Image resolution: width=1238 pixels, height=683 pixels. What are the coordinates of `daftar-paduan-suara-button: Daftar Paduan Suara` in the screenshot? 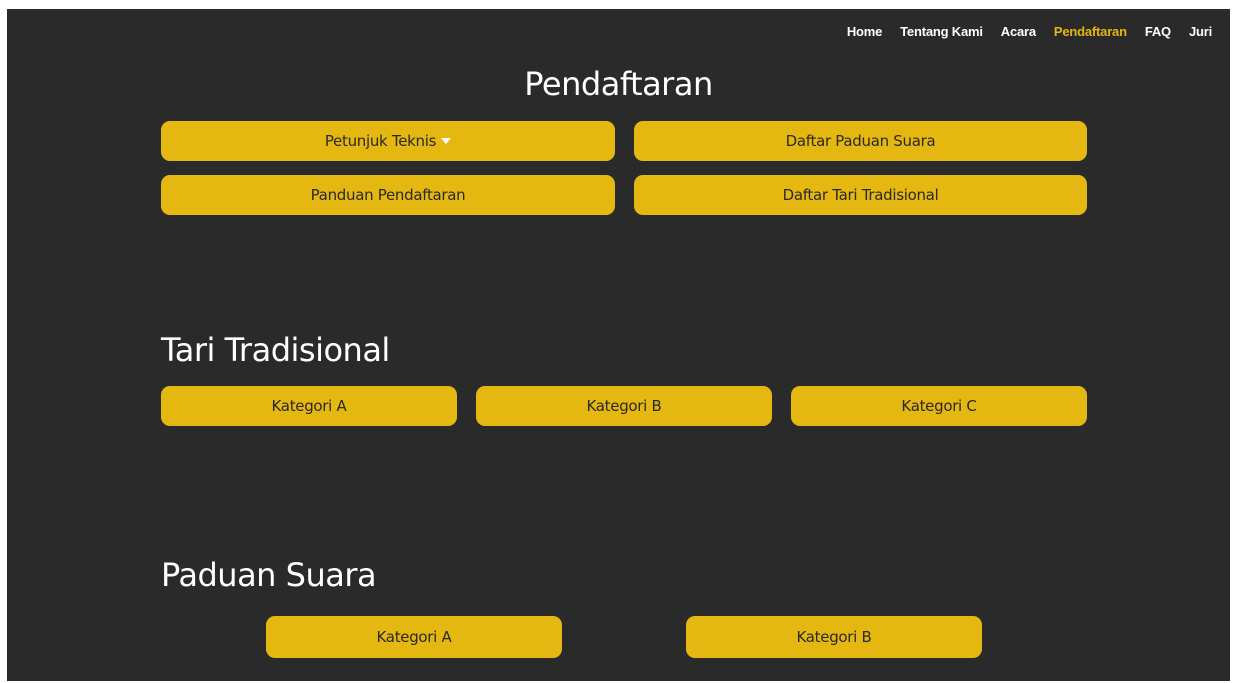 It's located at (860, 141).